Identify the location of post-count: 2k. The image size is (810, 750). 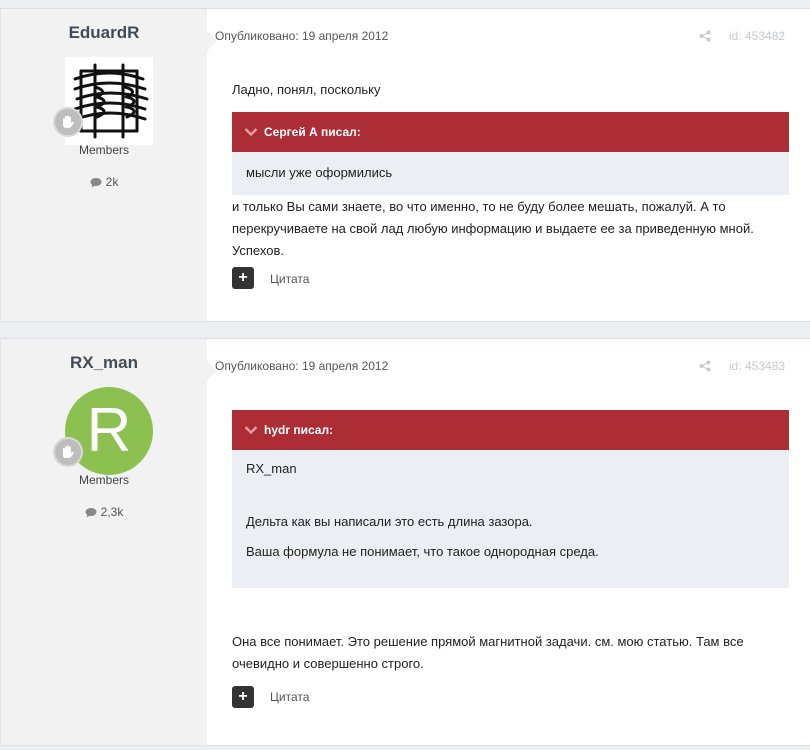
(104, 182).